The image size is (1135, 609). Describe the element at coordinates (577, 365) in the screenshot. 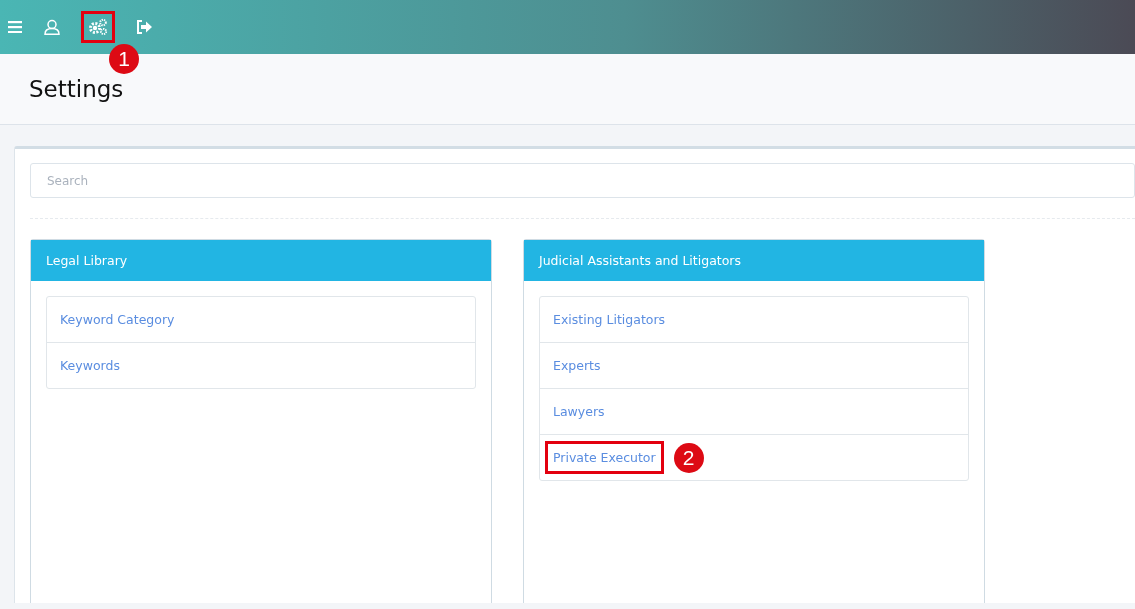

I see `settings-link: Experts` at that location.